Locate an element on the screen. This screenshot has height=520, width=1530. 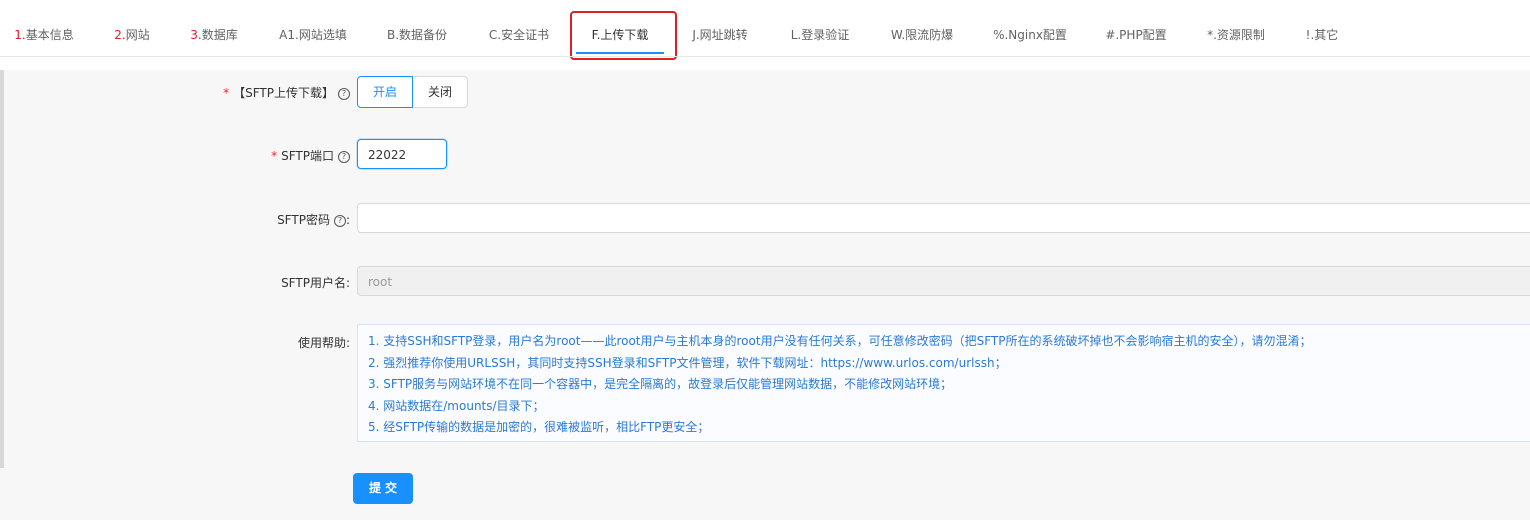
sftp-toggle-label: 【SFTP上传下载】 is located at coordinates (283, 93).